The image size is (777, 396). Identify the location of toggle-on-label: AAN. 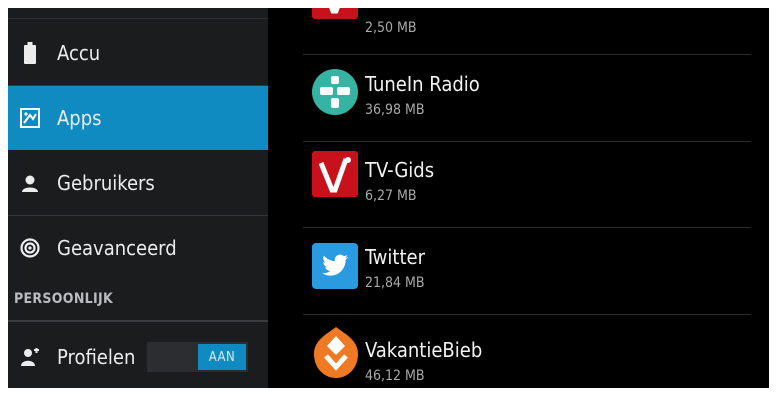
(222, 357).